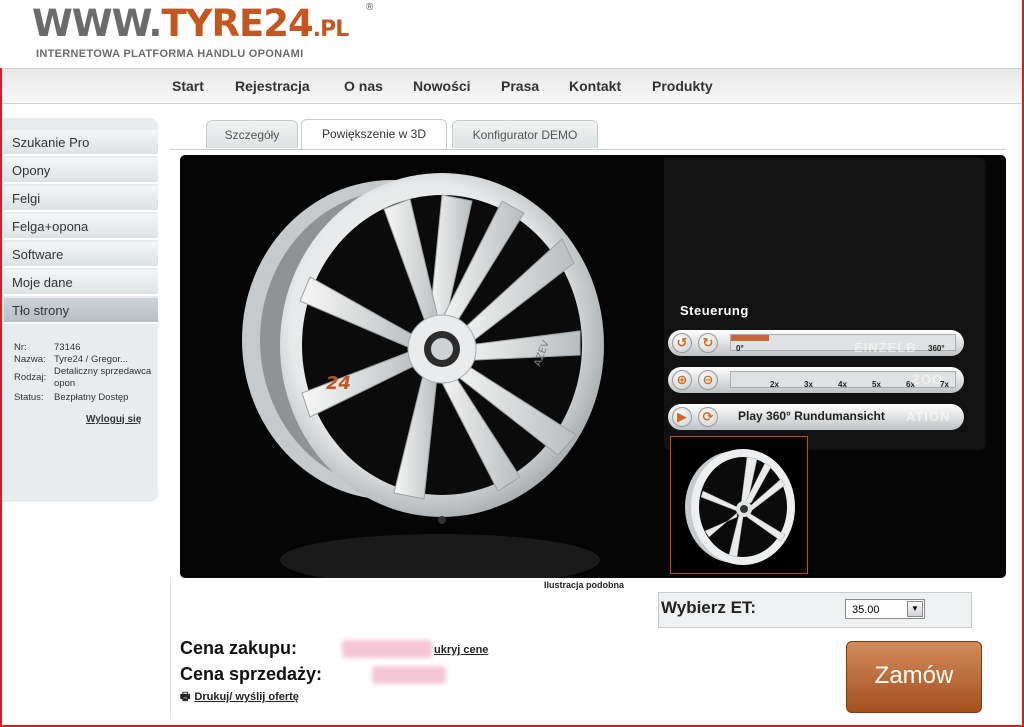  What do you see at coordinates (816, 380) in the screenshot?
I see `zoom-control: ⊕ ⊖ 2x 3x 4x 5x 6x ZOO 7x` at bounding box center [816, 380].